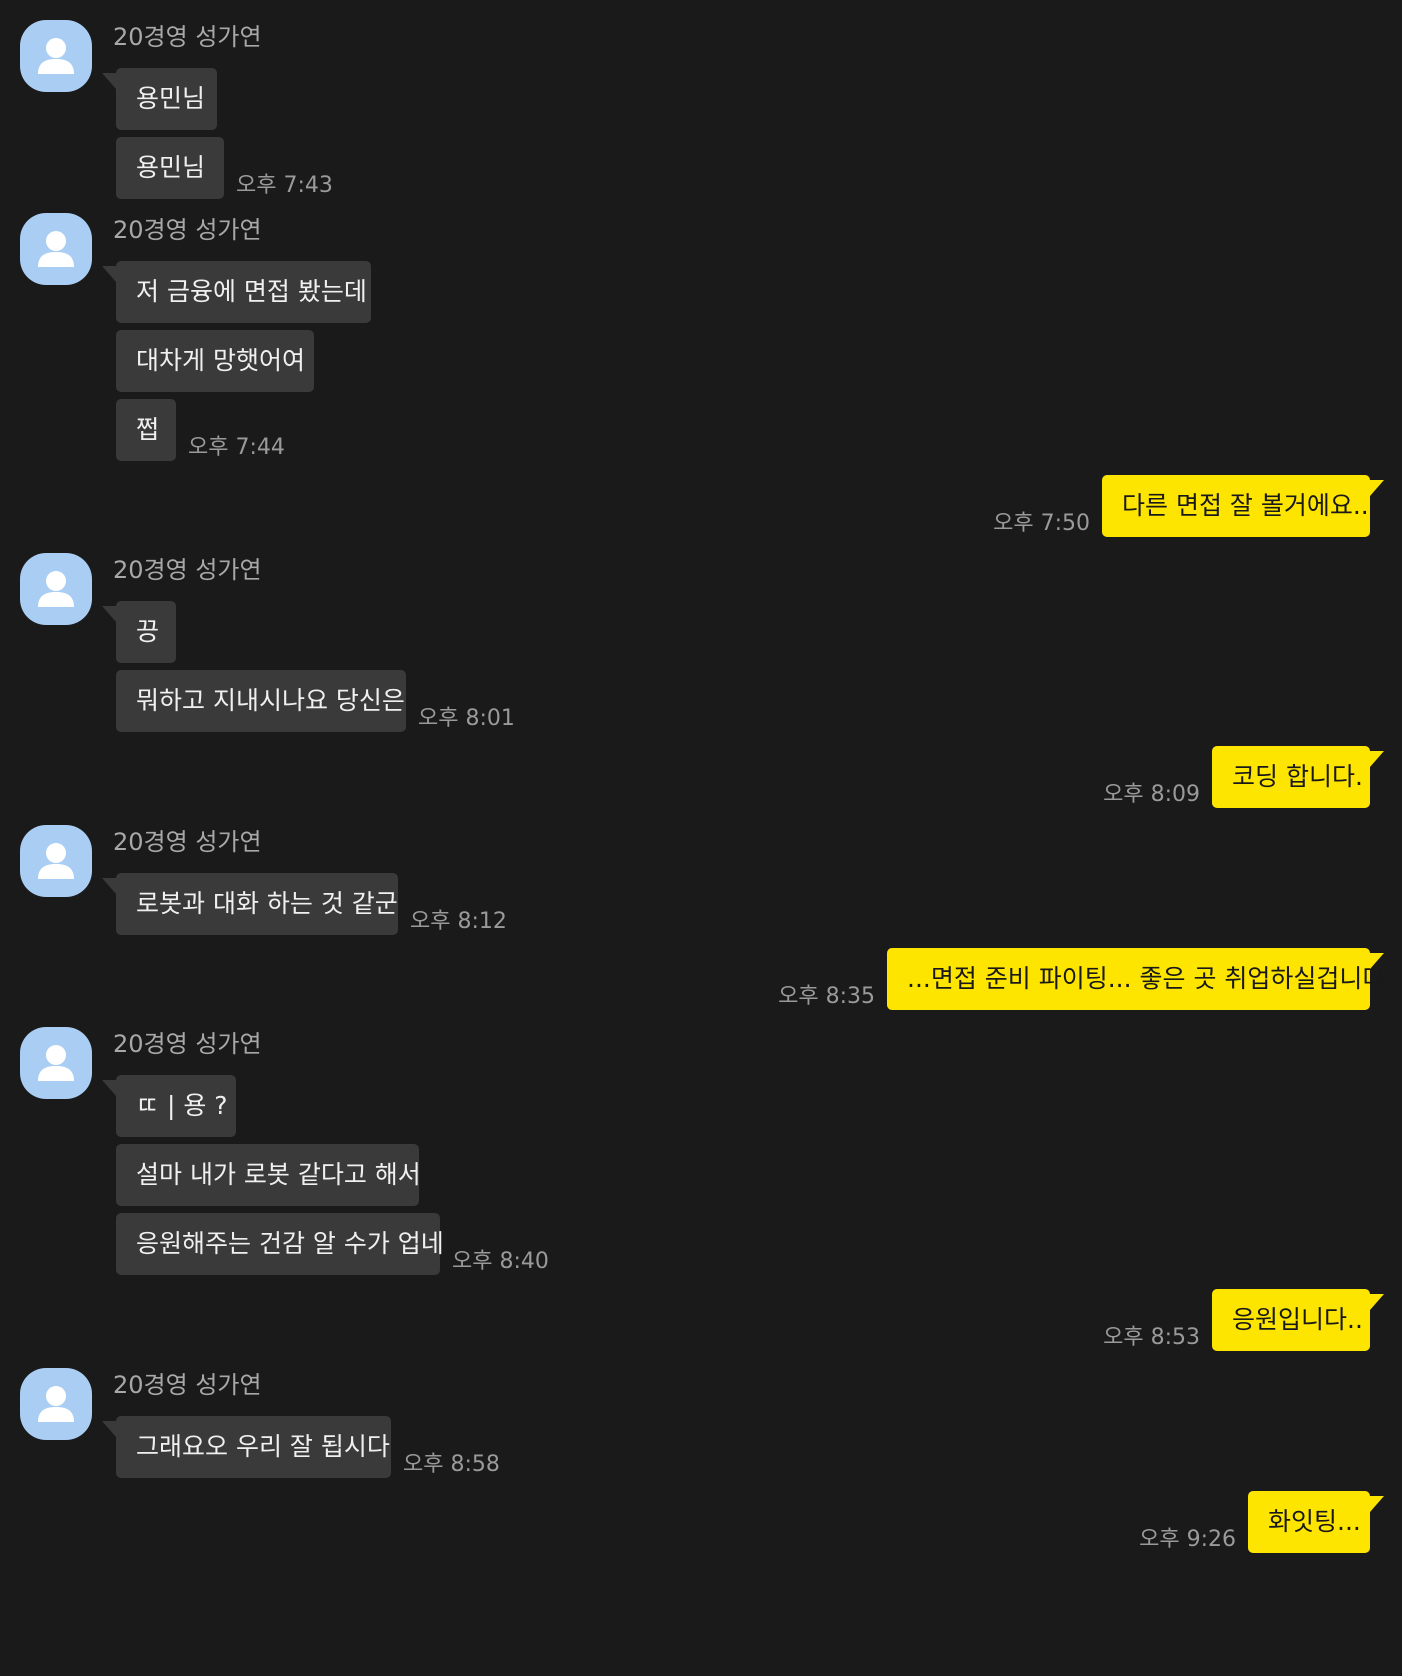 Image resolution: width=1402 pixels, height=1676 pixels. I want to click on message-text: 쩝, so click(148, 429).